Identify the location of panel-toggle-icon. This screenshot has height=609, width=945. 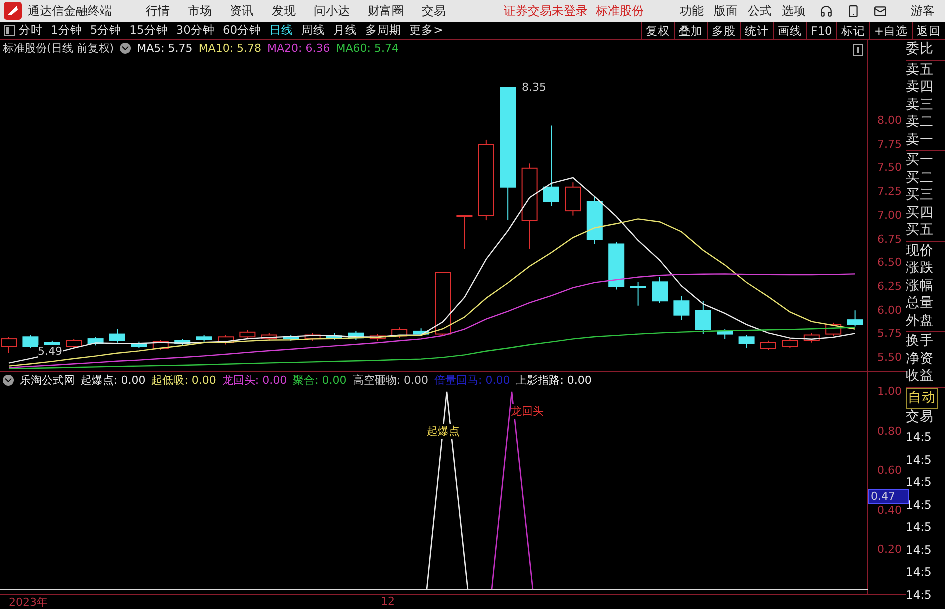
(9, 30).